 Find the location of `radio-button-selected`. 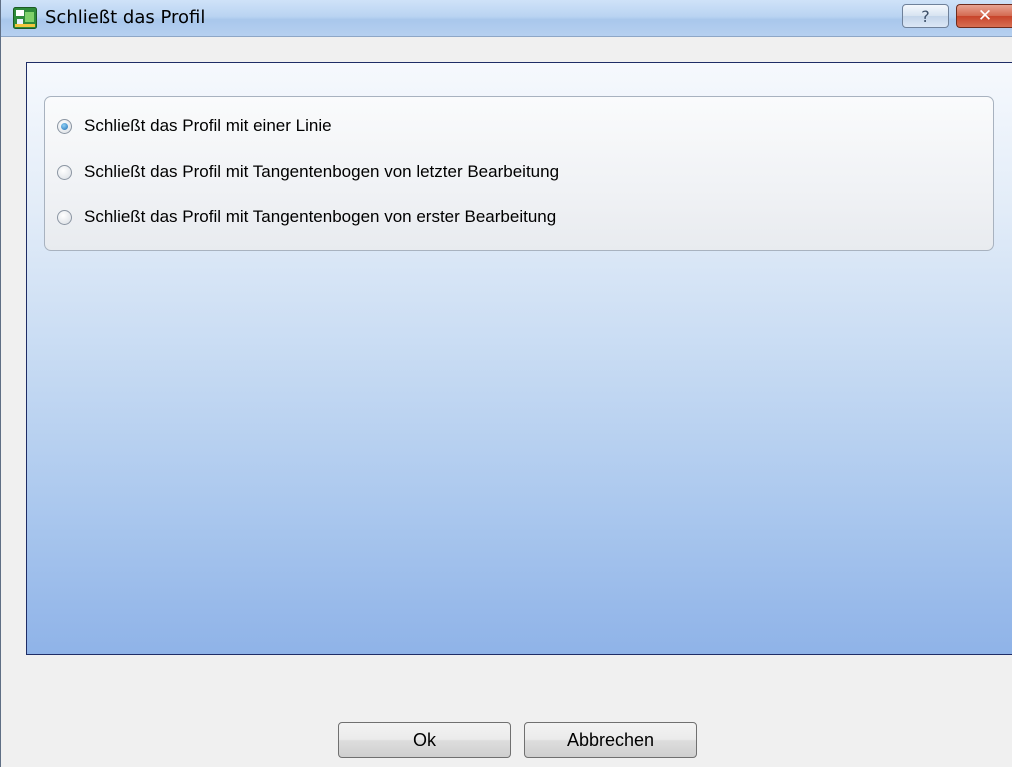

radio-button-selected is located at coordinates (64, 126).